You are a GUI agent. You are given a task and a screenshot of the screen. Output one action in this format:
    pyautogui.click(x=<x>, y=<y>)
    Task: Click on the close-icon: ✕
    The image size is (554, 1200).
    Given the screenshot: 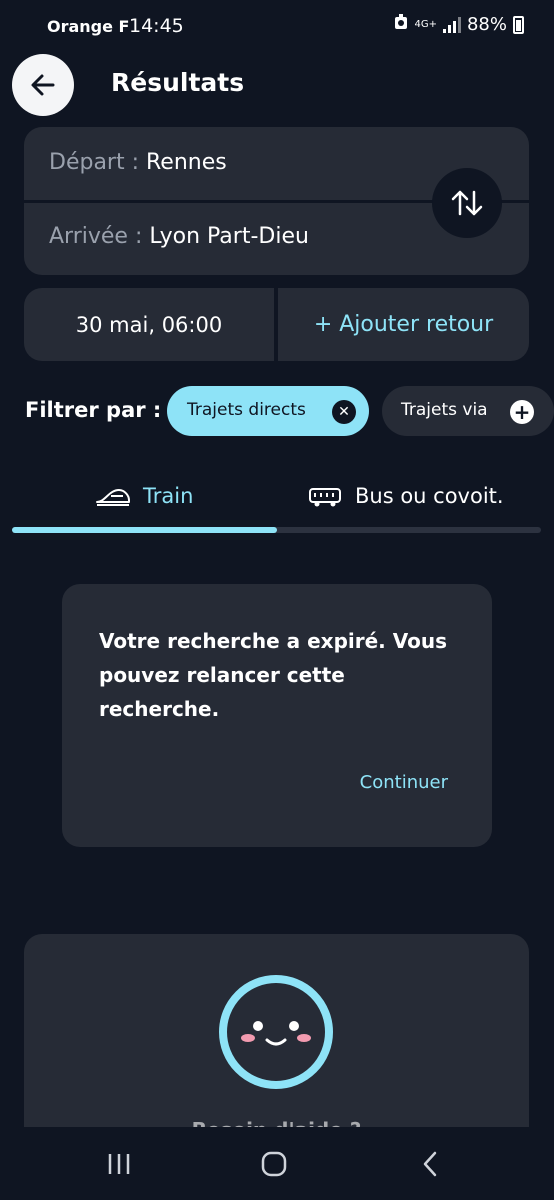 What is the action you would take?
    pyautogui.click(x=344, y=412)
    